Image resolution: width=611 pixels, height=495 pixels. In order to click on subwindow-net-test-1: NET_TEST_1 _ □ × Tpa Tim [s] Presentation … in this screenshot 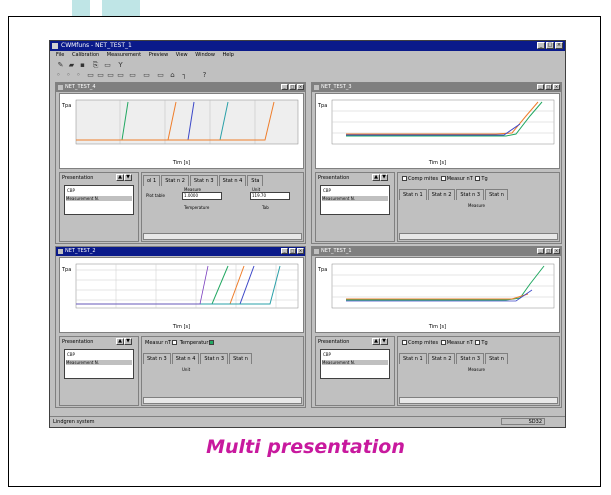, I will do `click(436, 327)`.